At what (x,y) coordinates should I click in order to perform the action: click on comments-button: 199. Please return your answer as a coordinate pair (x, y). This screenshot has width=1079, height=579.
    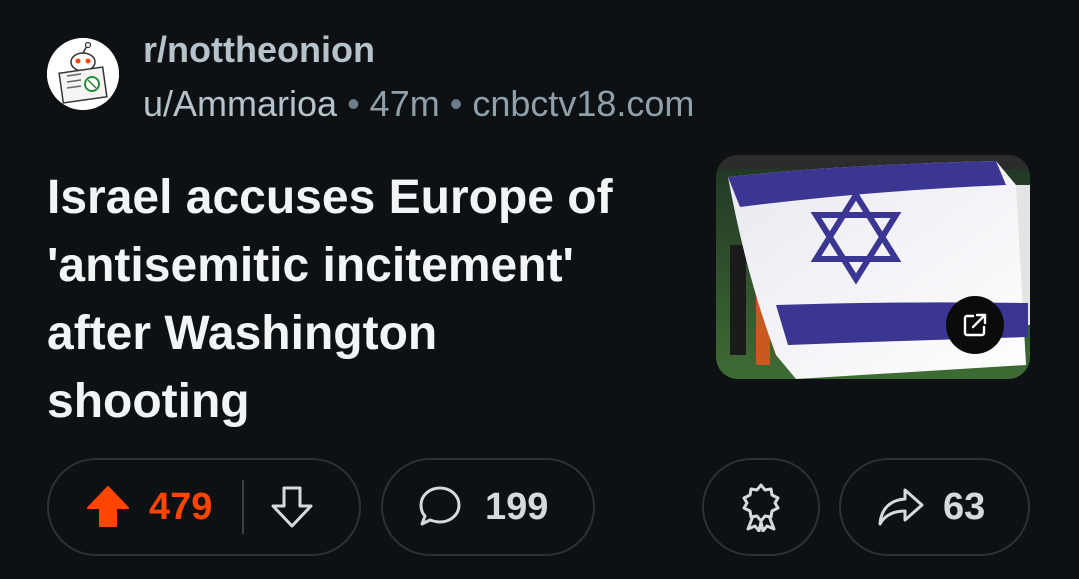
    Looking at the image, I should click on (488, 507).